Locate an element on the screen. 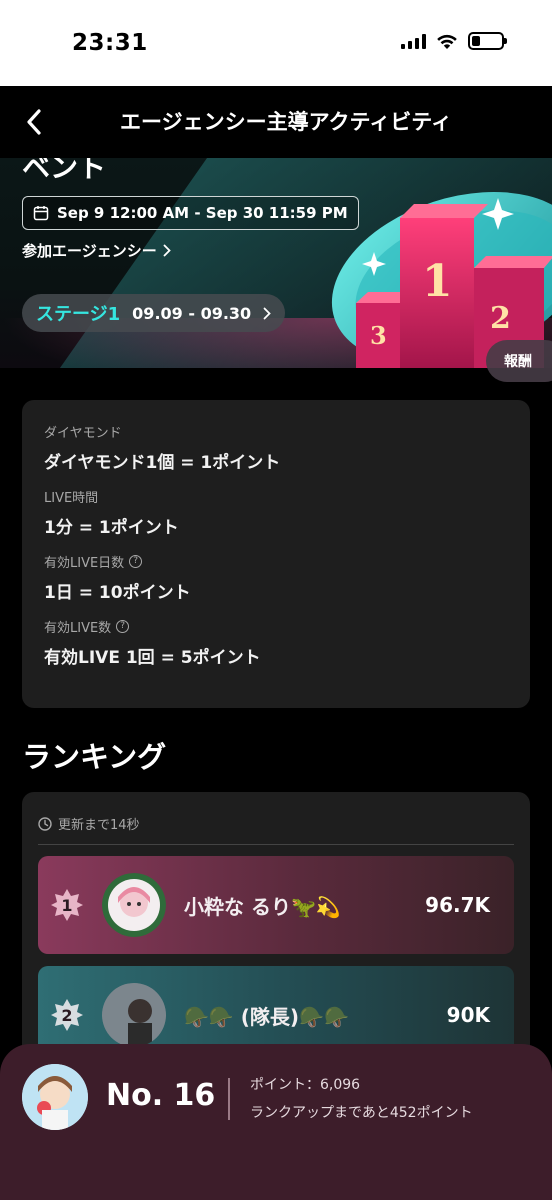 The image size is (552, 1200). stage-name: ステージ1 is located at coordinates (78, 314).